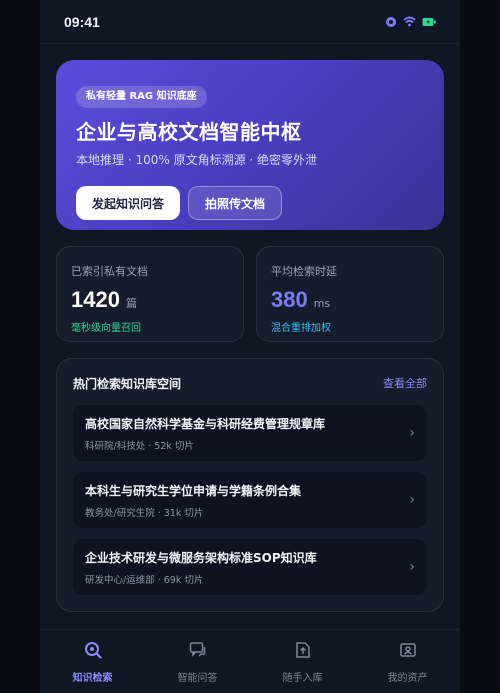 Image resolution: width=500 pixels, height=693 pixels. What do you see at coordinates (201, 557) in the screenshot?
I see `list-item-title: 企业技术研发与微服务架构标准SOP知识库` at bounding box center [201, 557].